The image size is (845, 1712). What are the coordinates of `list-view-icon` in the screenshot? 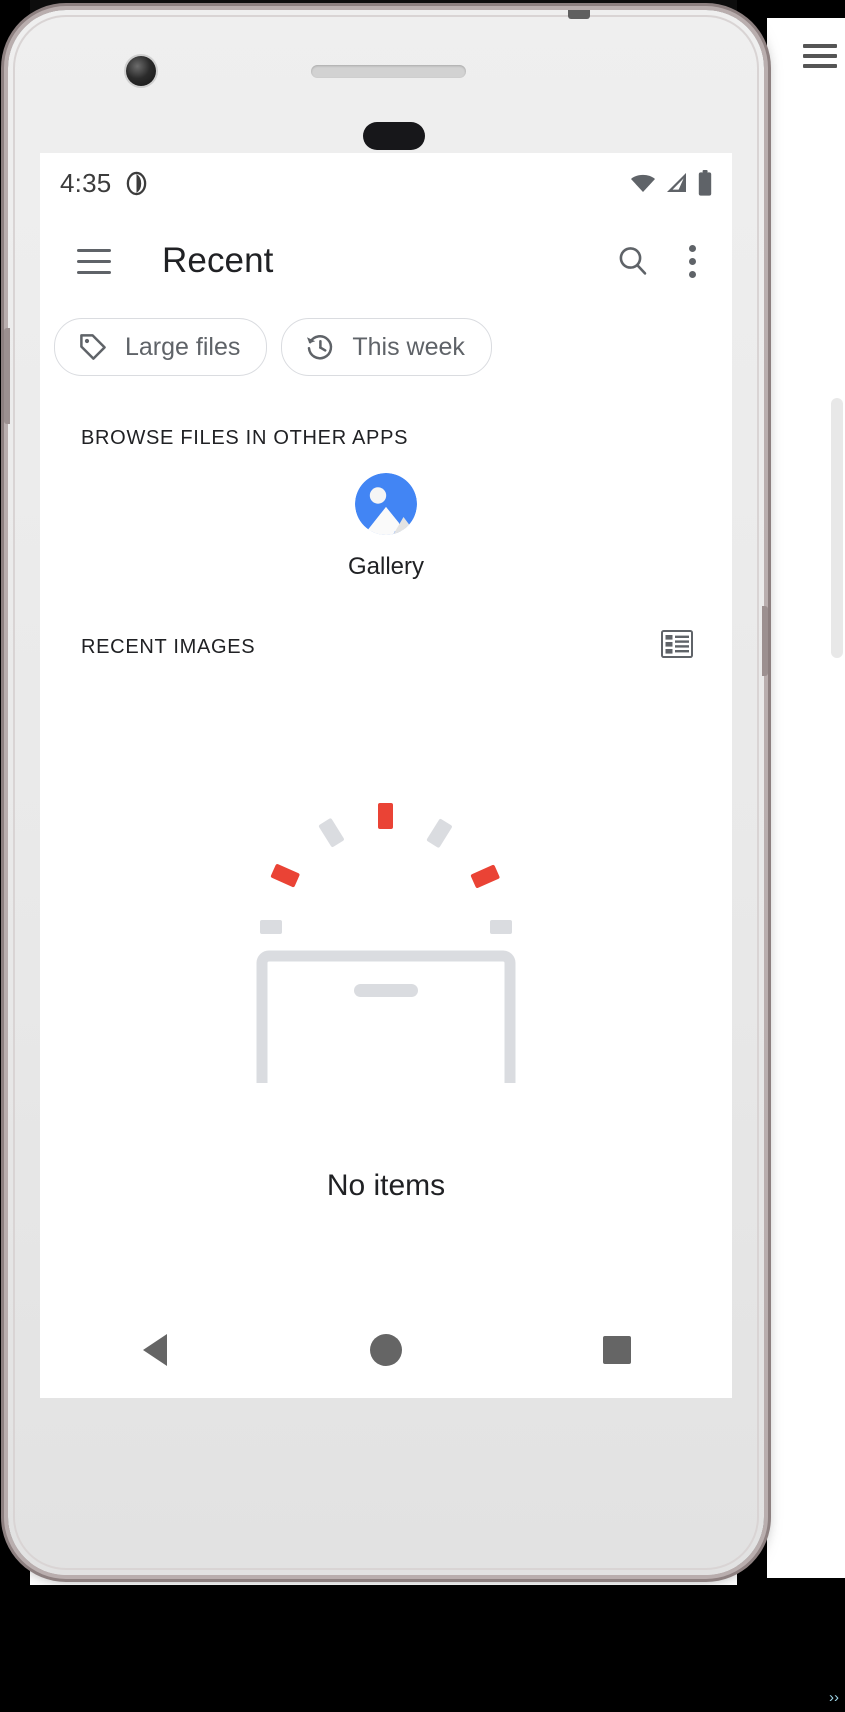 It's located at (677, 644).